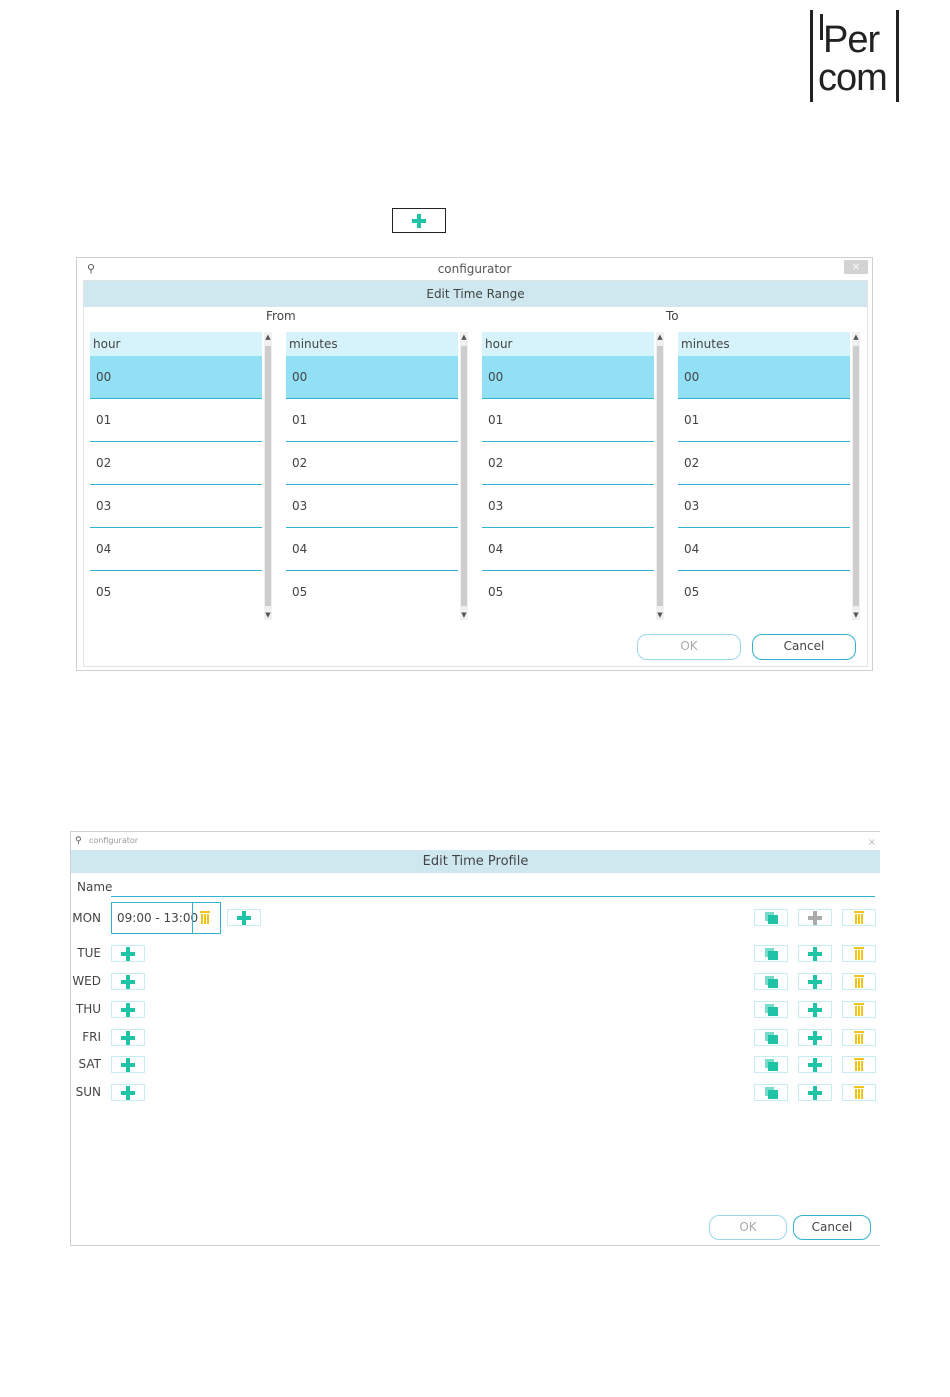  I want to click on add-button-illustration, so click(419, 220).